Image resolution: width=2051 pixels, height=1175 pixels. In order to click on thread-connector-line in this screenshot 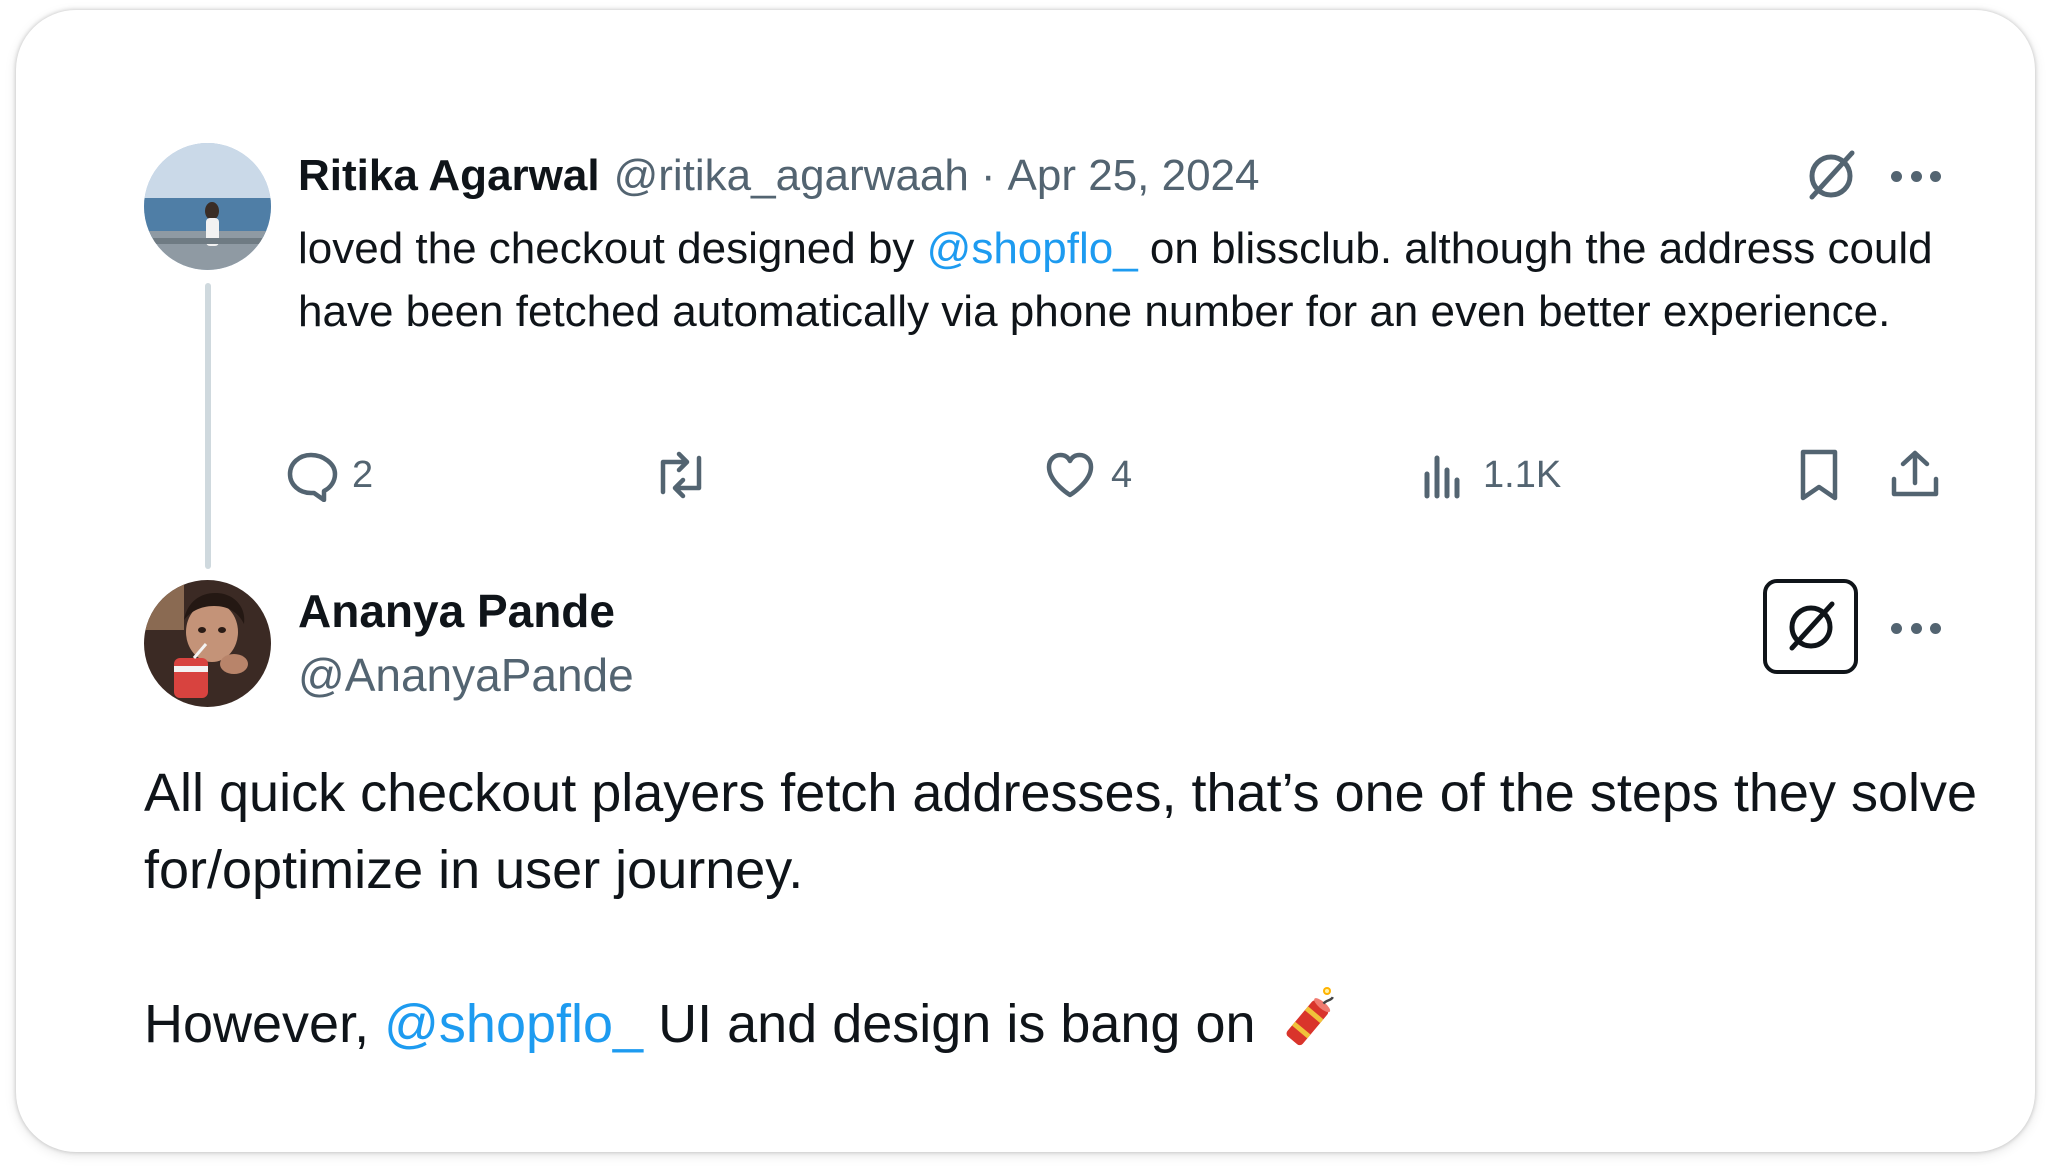, I will do `click(208, 426)`.